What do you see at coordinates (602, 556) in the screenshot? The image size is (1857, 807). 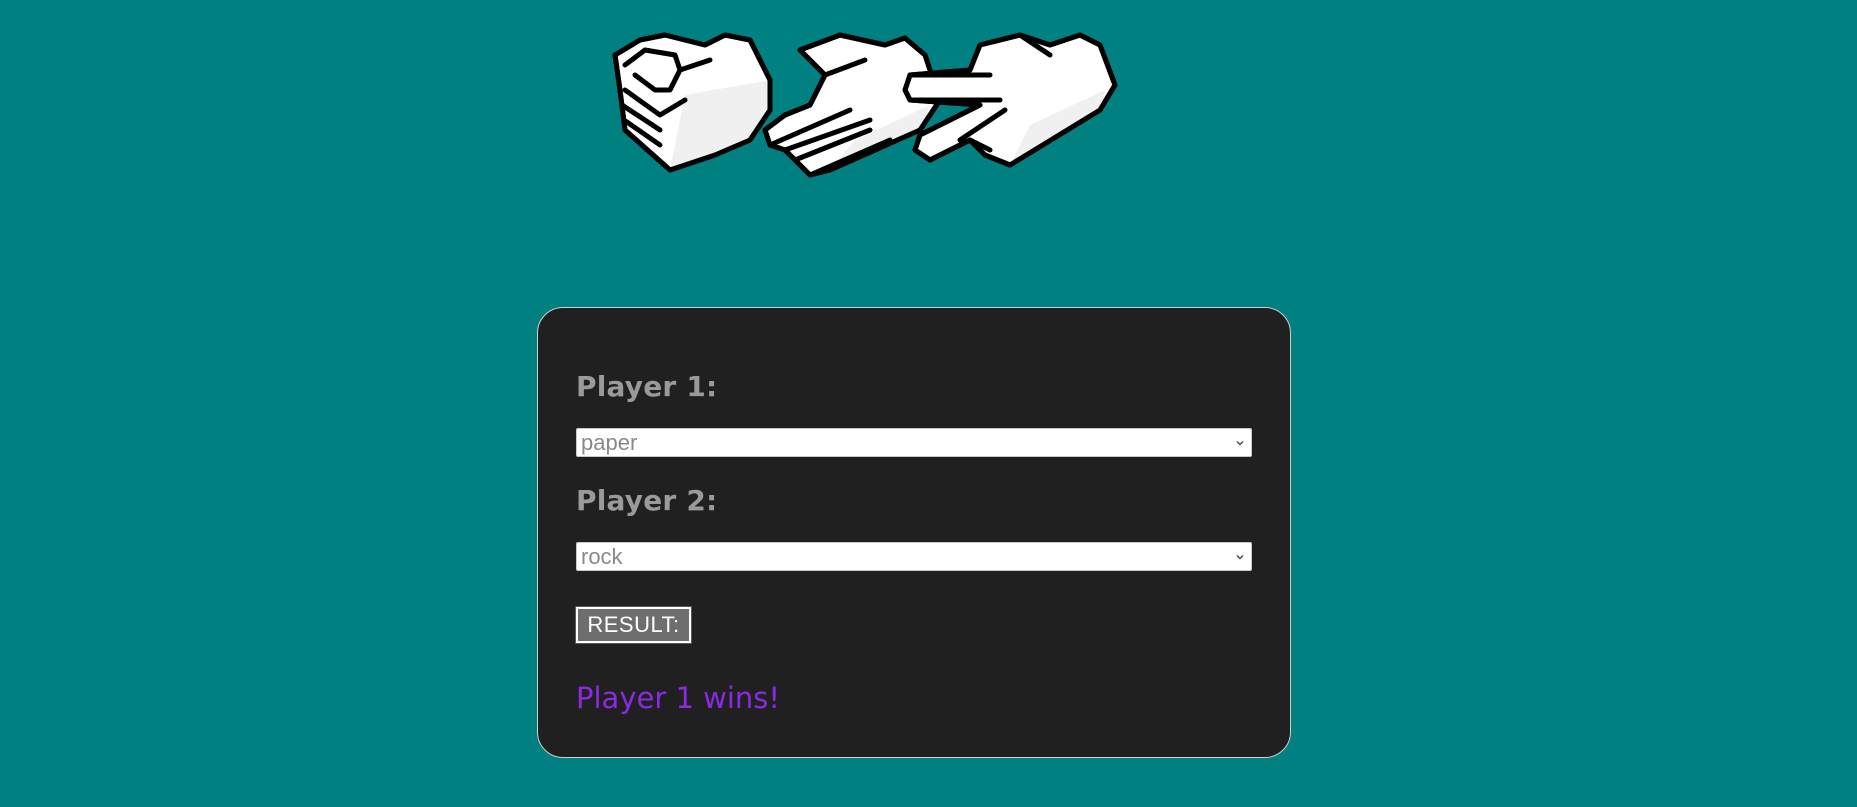 I see `player2-selected-value: rock` at bounding box center [602, 556].